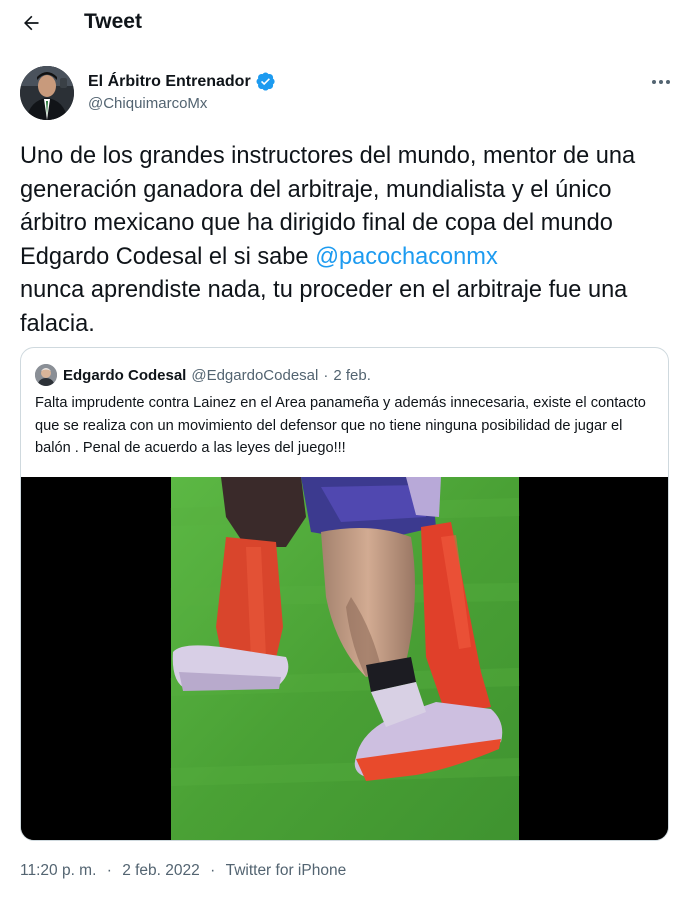 This screenshot has height=900, width=697. Describe the element at coordinates (352, 375) in the screenshot. I see `quoted-date: 2 feb.` at that location.